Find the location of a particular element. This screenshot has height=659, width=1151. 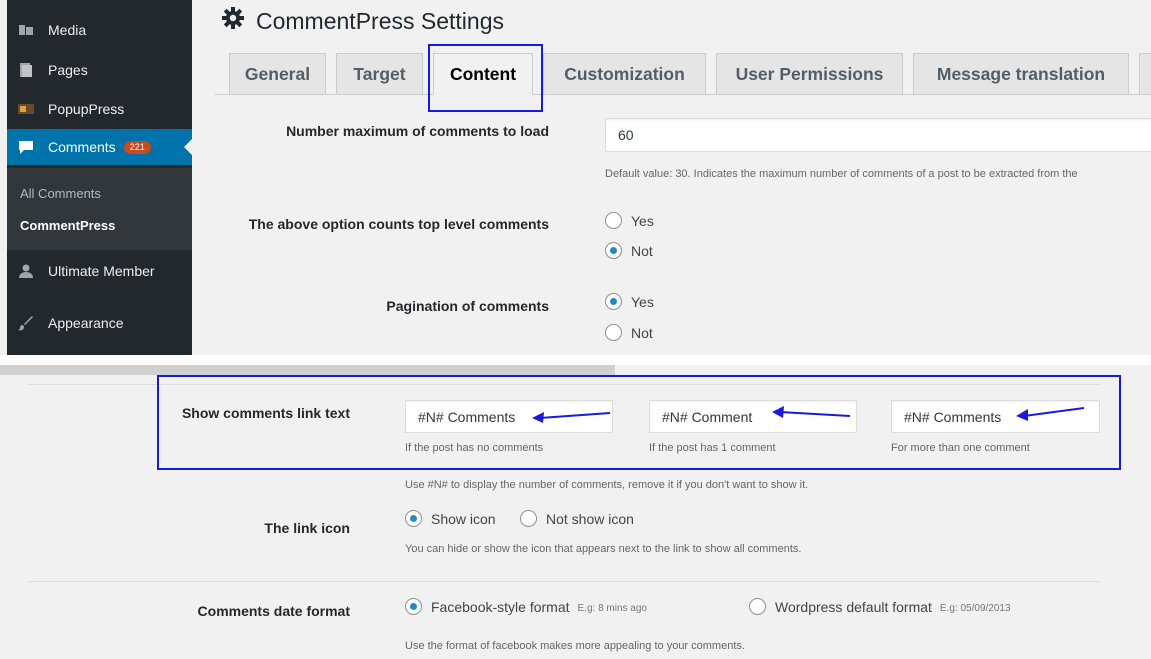

popuppress-icon is located at coordinates (26, 109).